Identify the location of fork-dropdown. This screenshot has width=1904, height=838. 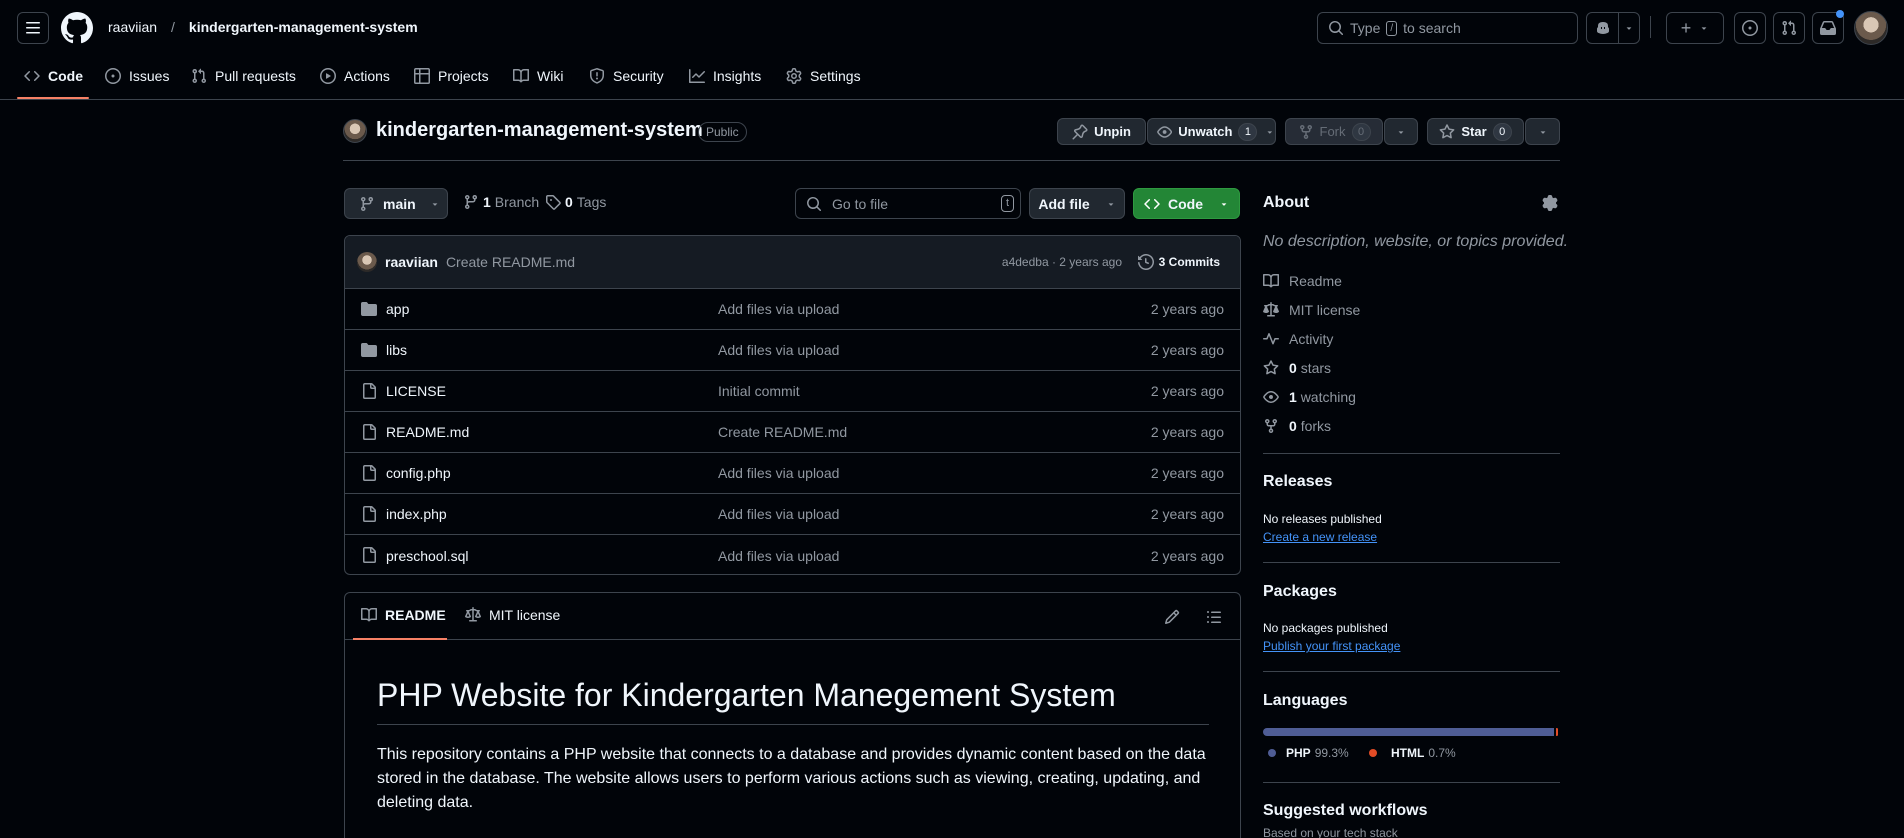
(1401, 131).